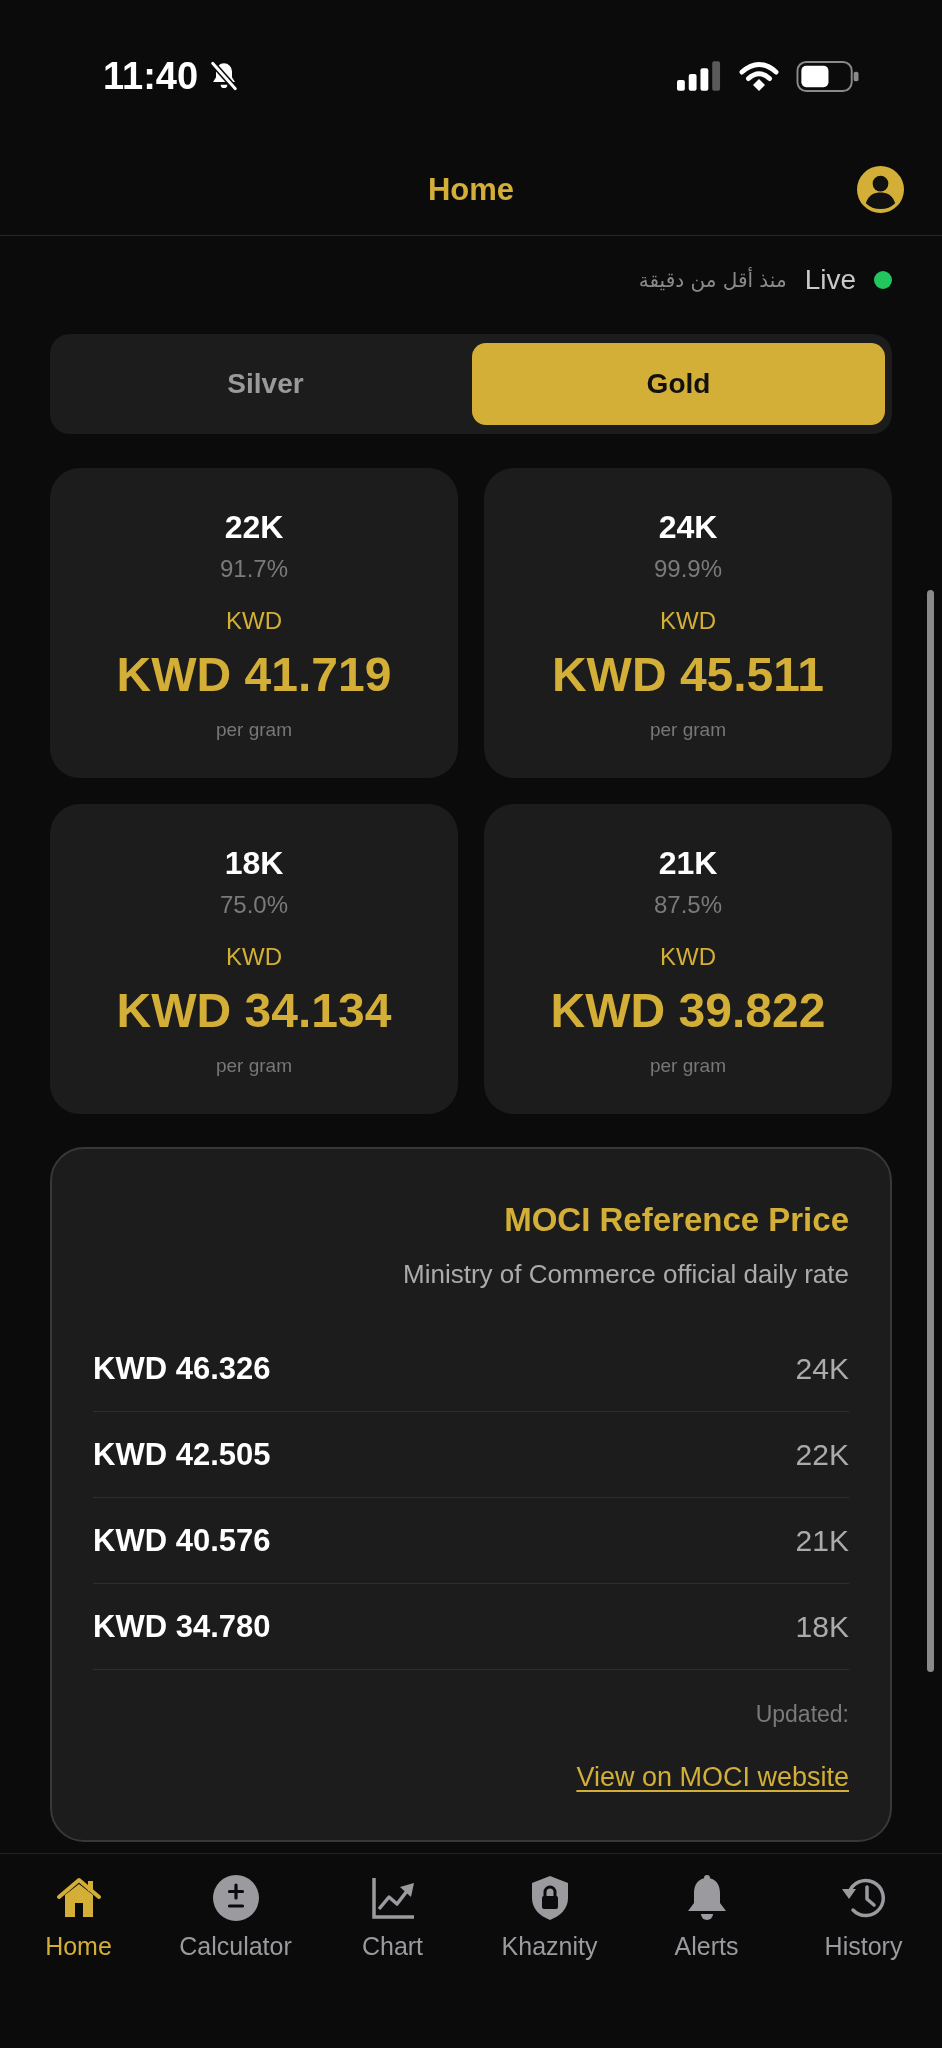 The width and height of the screenshot is (942, 2048). I want to click on tab-bar-item: Home, so click(78, 1907).